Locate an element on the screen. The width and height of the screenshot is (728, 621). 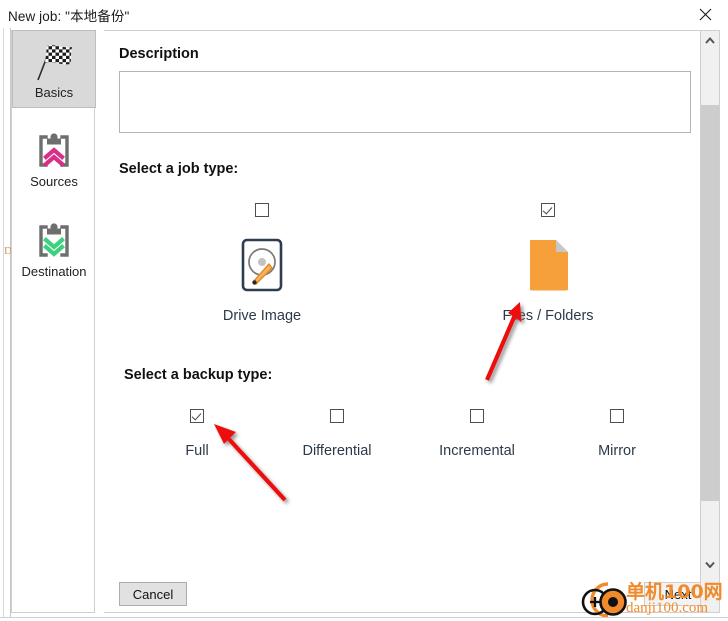
sidebar-item-destination: Destination is located at coordinates (54, 249).